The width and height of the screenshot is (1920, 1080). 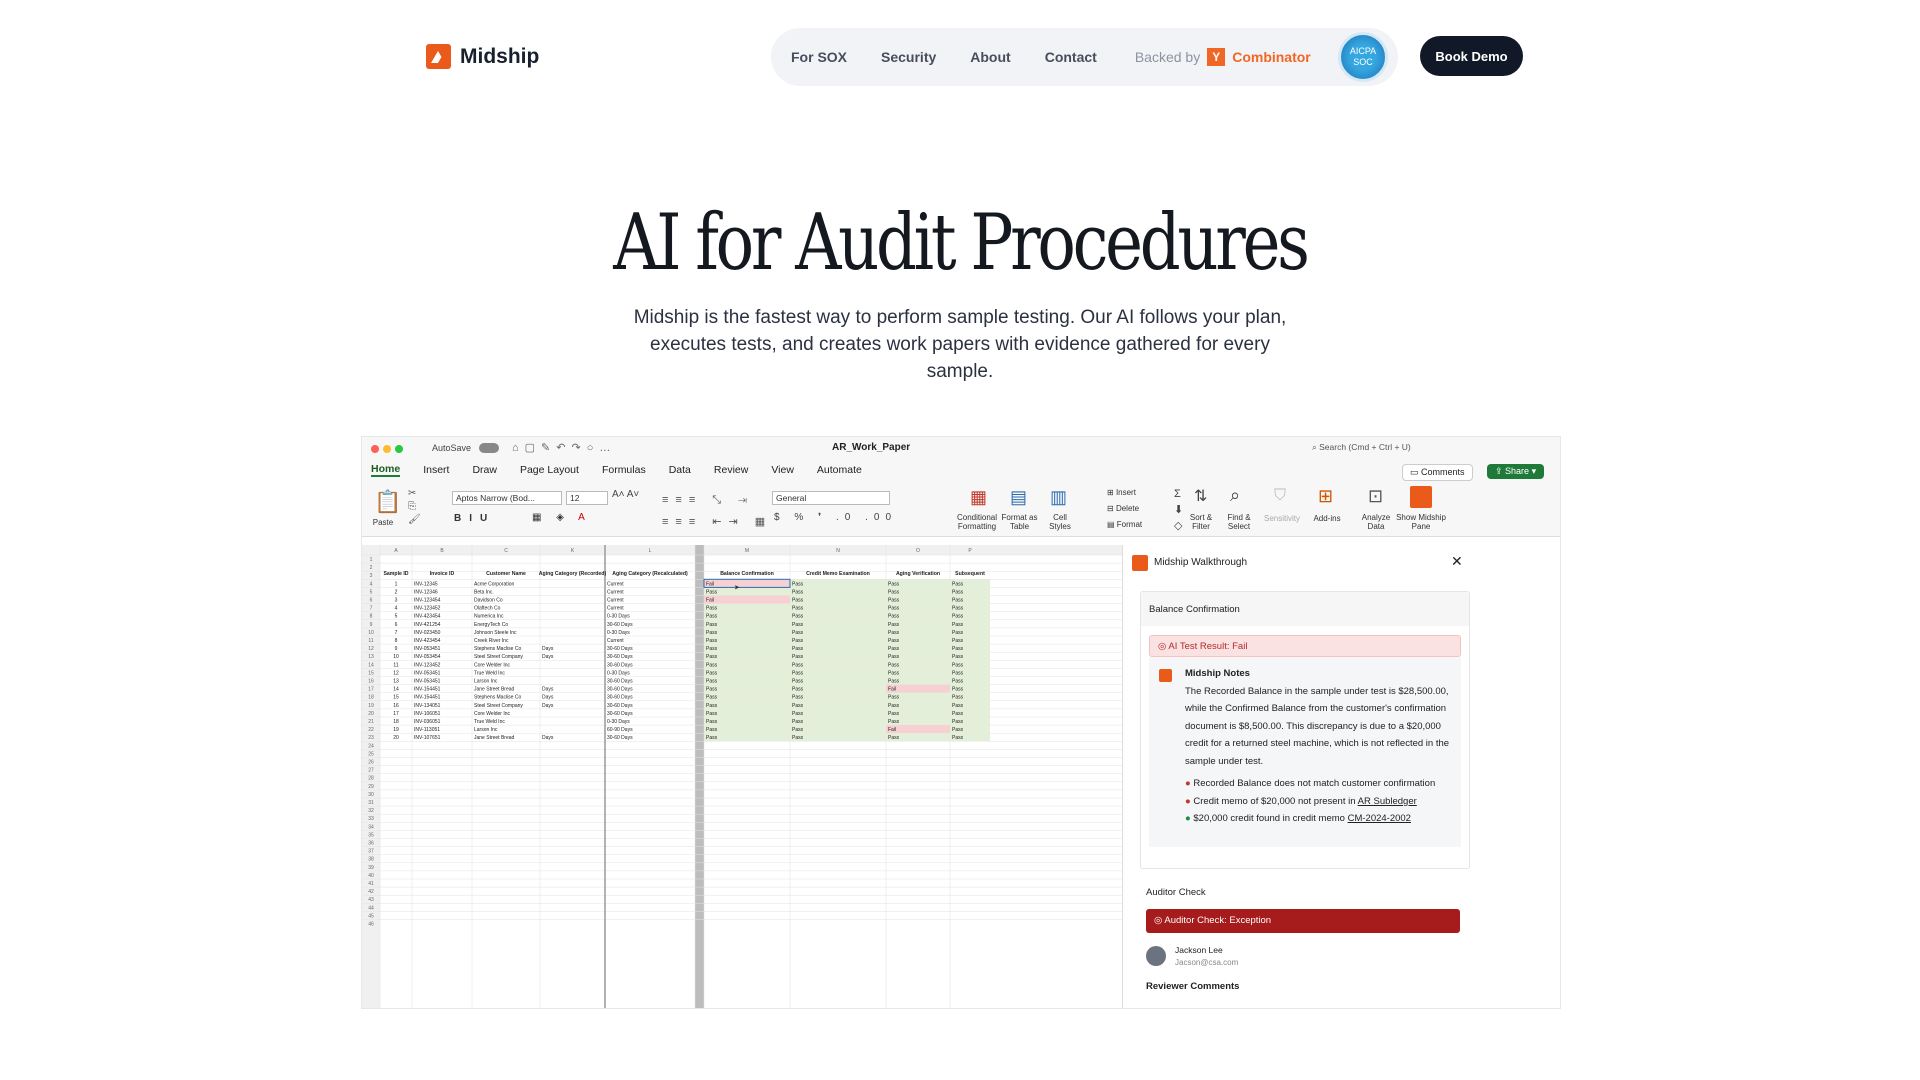 I want to click on row-number: 16, so click(x=371, y=682).